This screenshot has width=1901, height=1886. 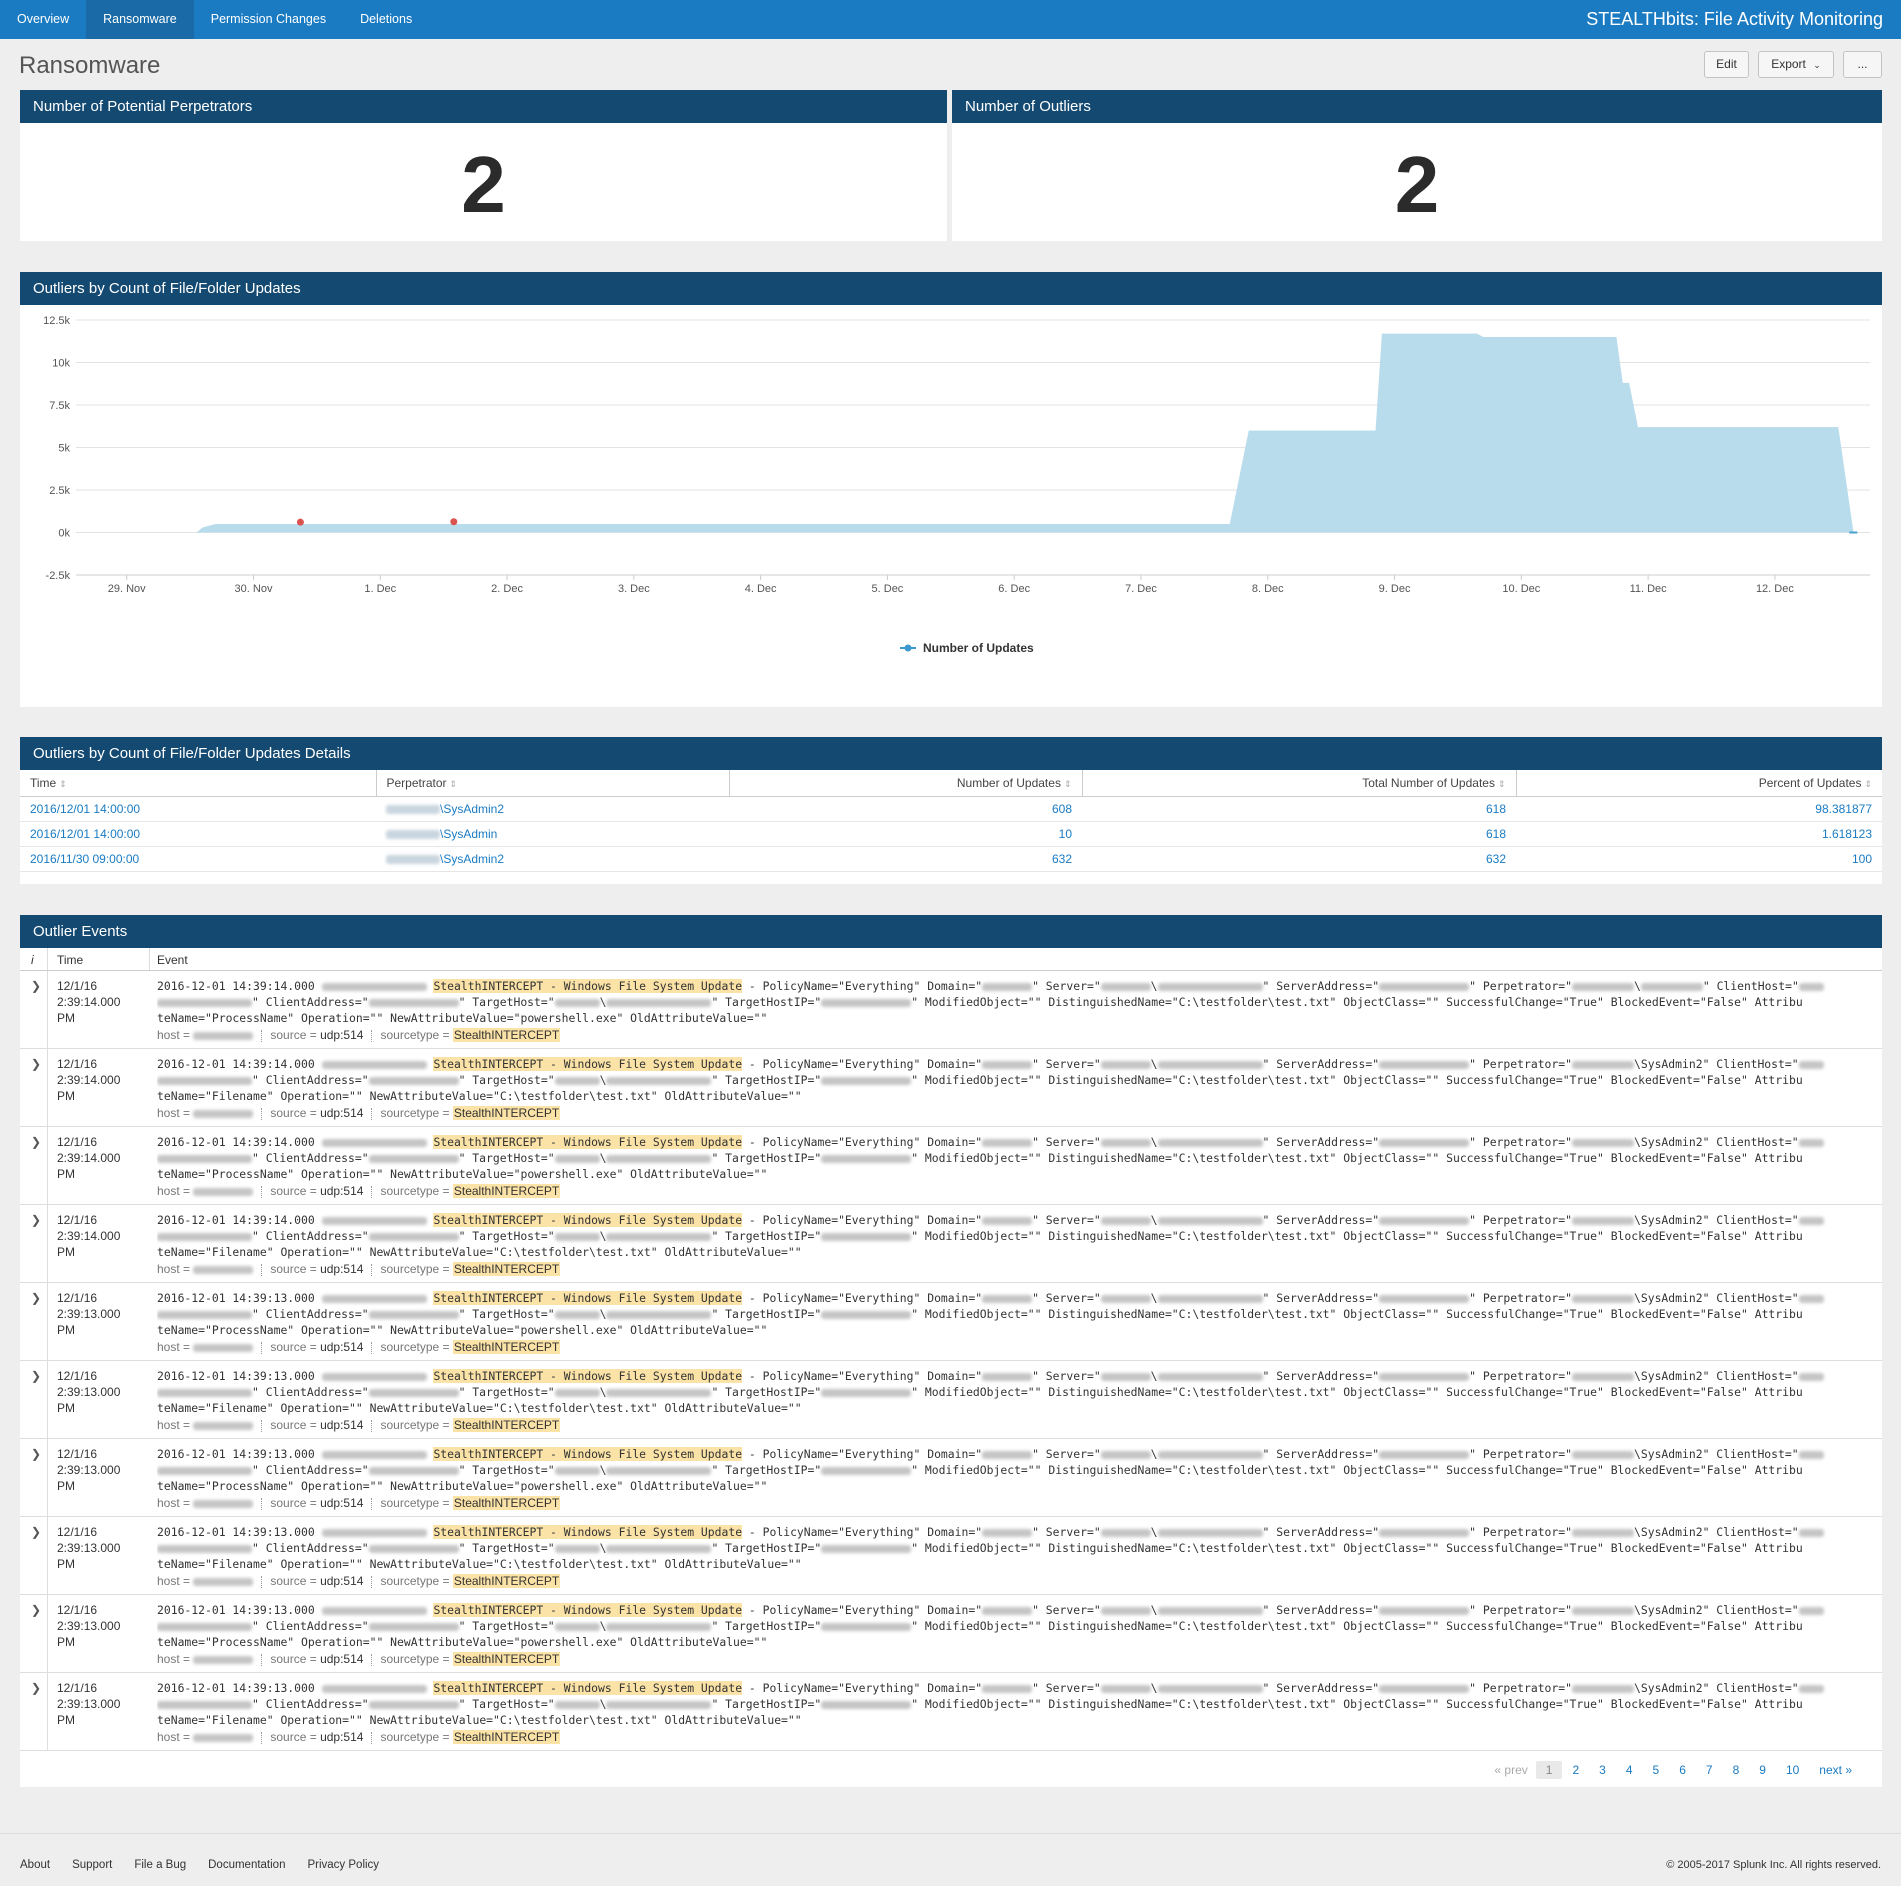 What do you see at coordinates (1736, 1770) in the screenshot?
I see `pager-page-8: 8` at bounding box center [1736, 1770].